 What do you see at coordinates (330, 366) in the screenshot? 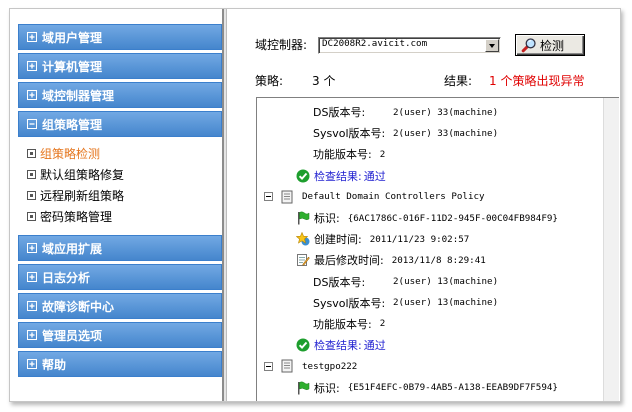
I see `tree-node-label: testgpo222` at bounding box center [330, 366].